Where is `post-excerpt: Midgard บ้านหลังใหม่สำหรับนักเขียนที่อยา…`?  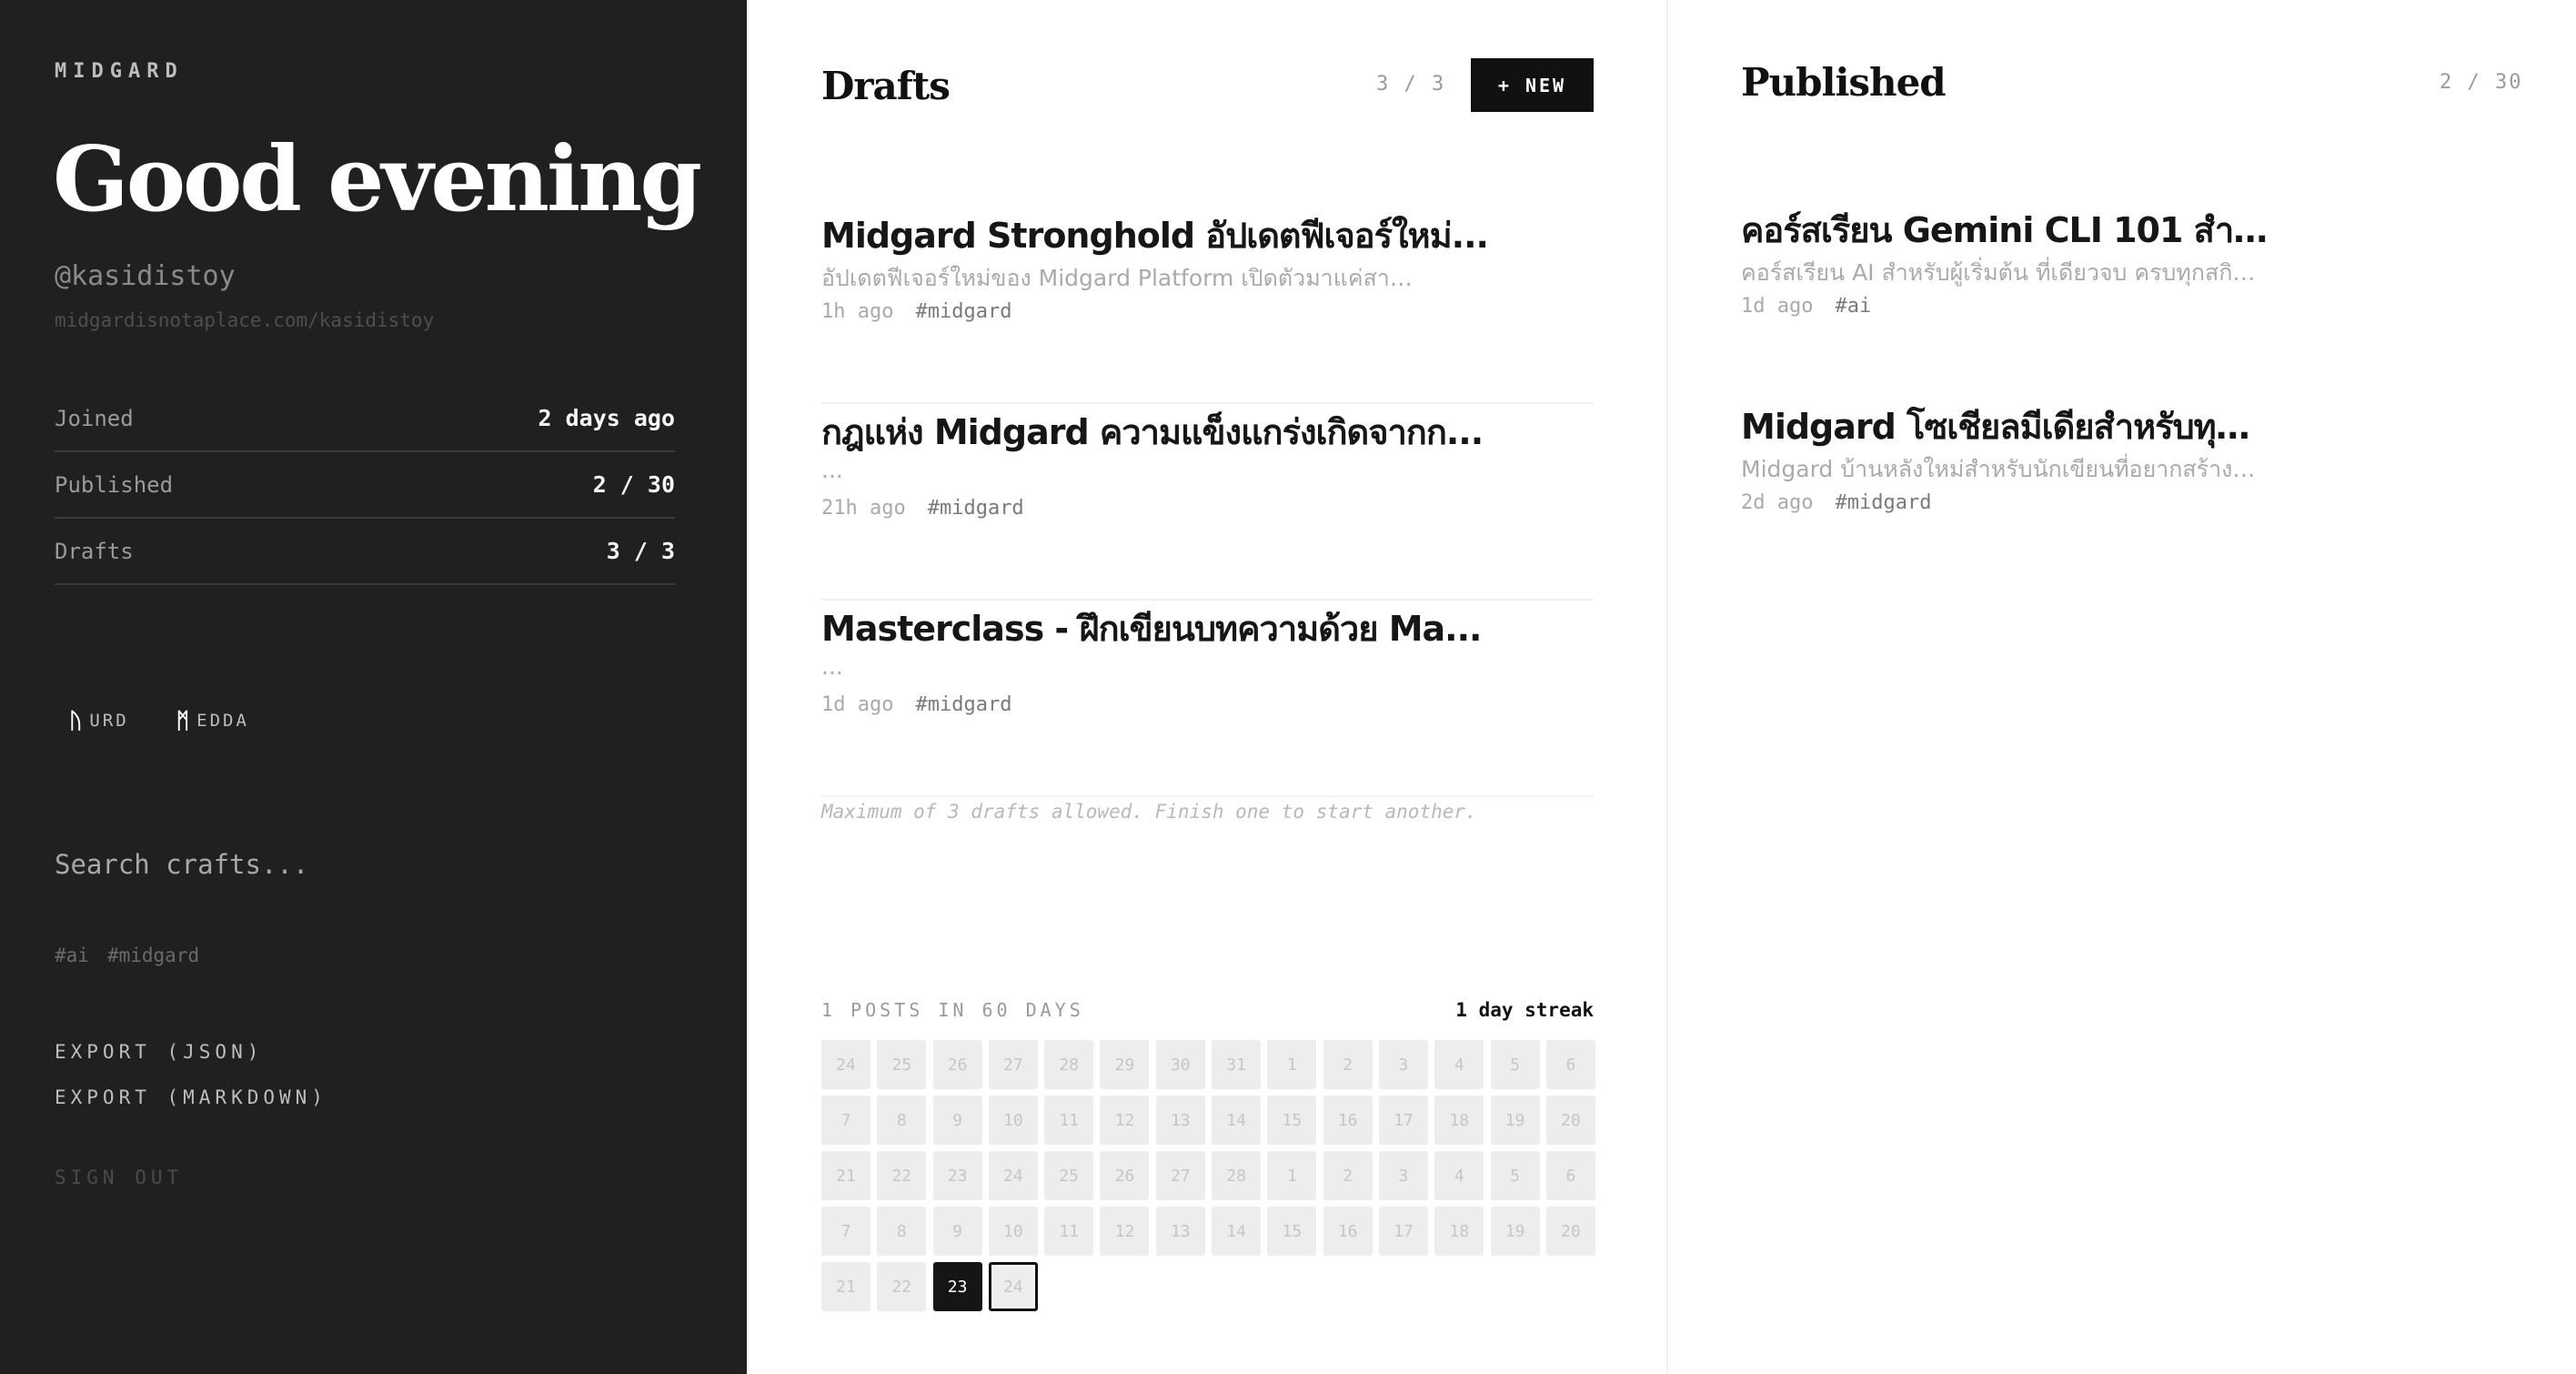 post-excerpt: Midgard บ้านหลังใหม่สำหรับนักเขียนที่อยา… is located at coordinates (2005, 469).